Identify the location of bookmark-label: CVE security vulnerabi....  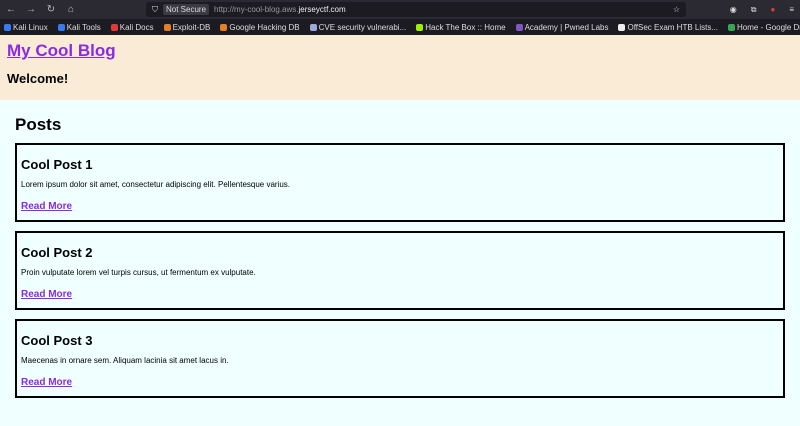
(362, 27).